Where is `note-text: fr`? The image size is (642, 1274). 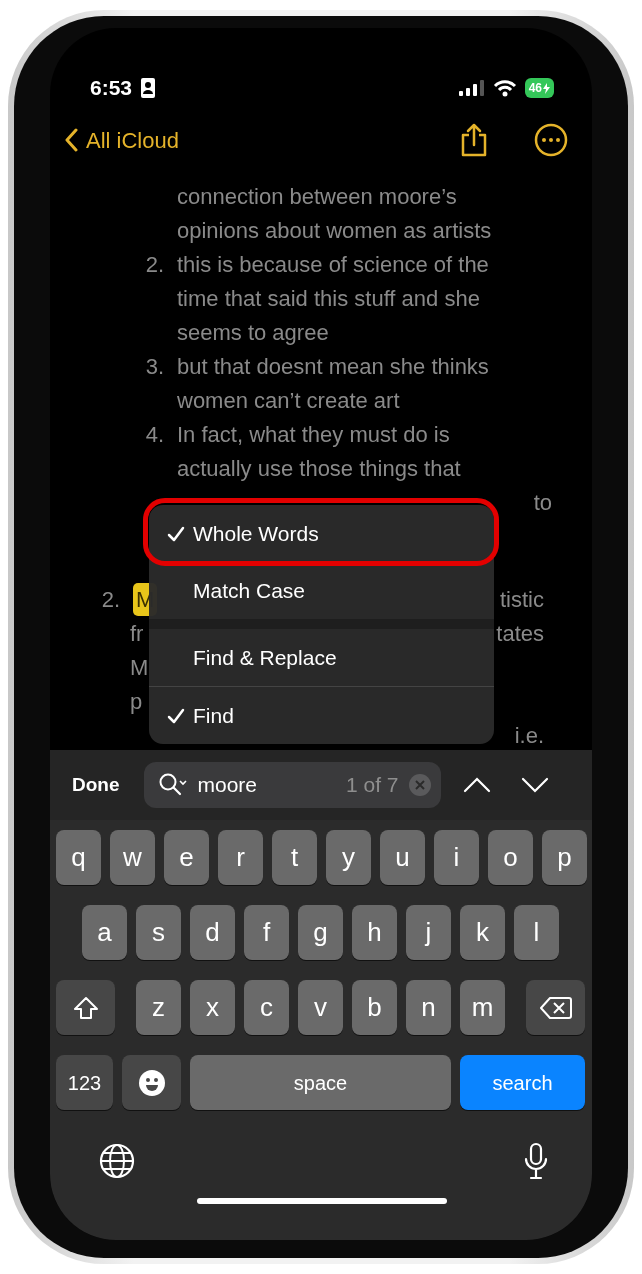
note-text: fr is located at coordinates (137, 633).